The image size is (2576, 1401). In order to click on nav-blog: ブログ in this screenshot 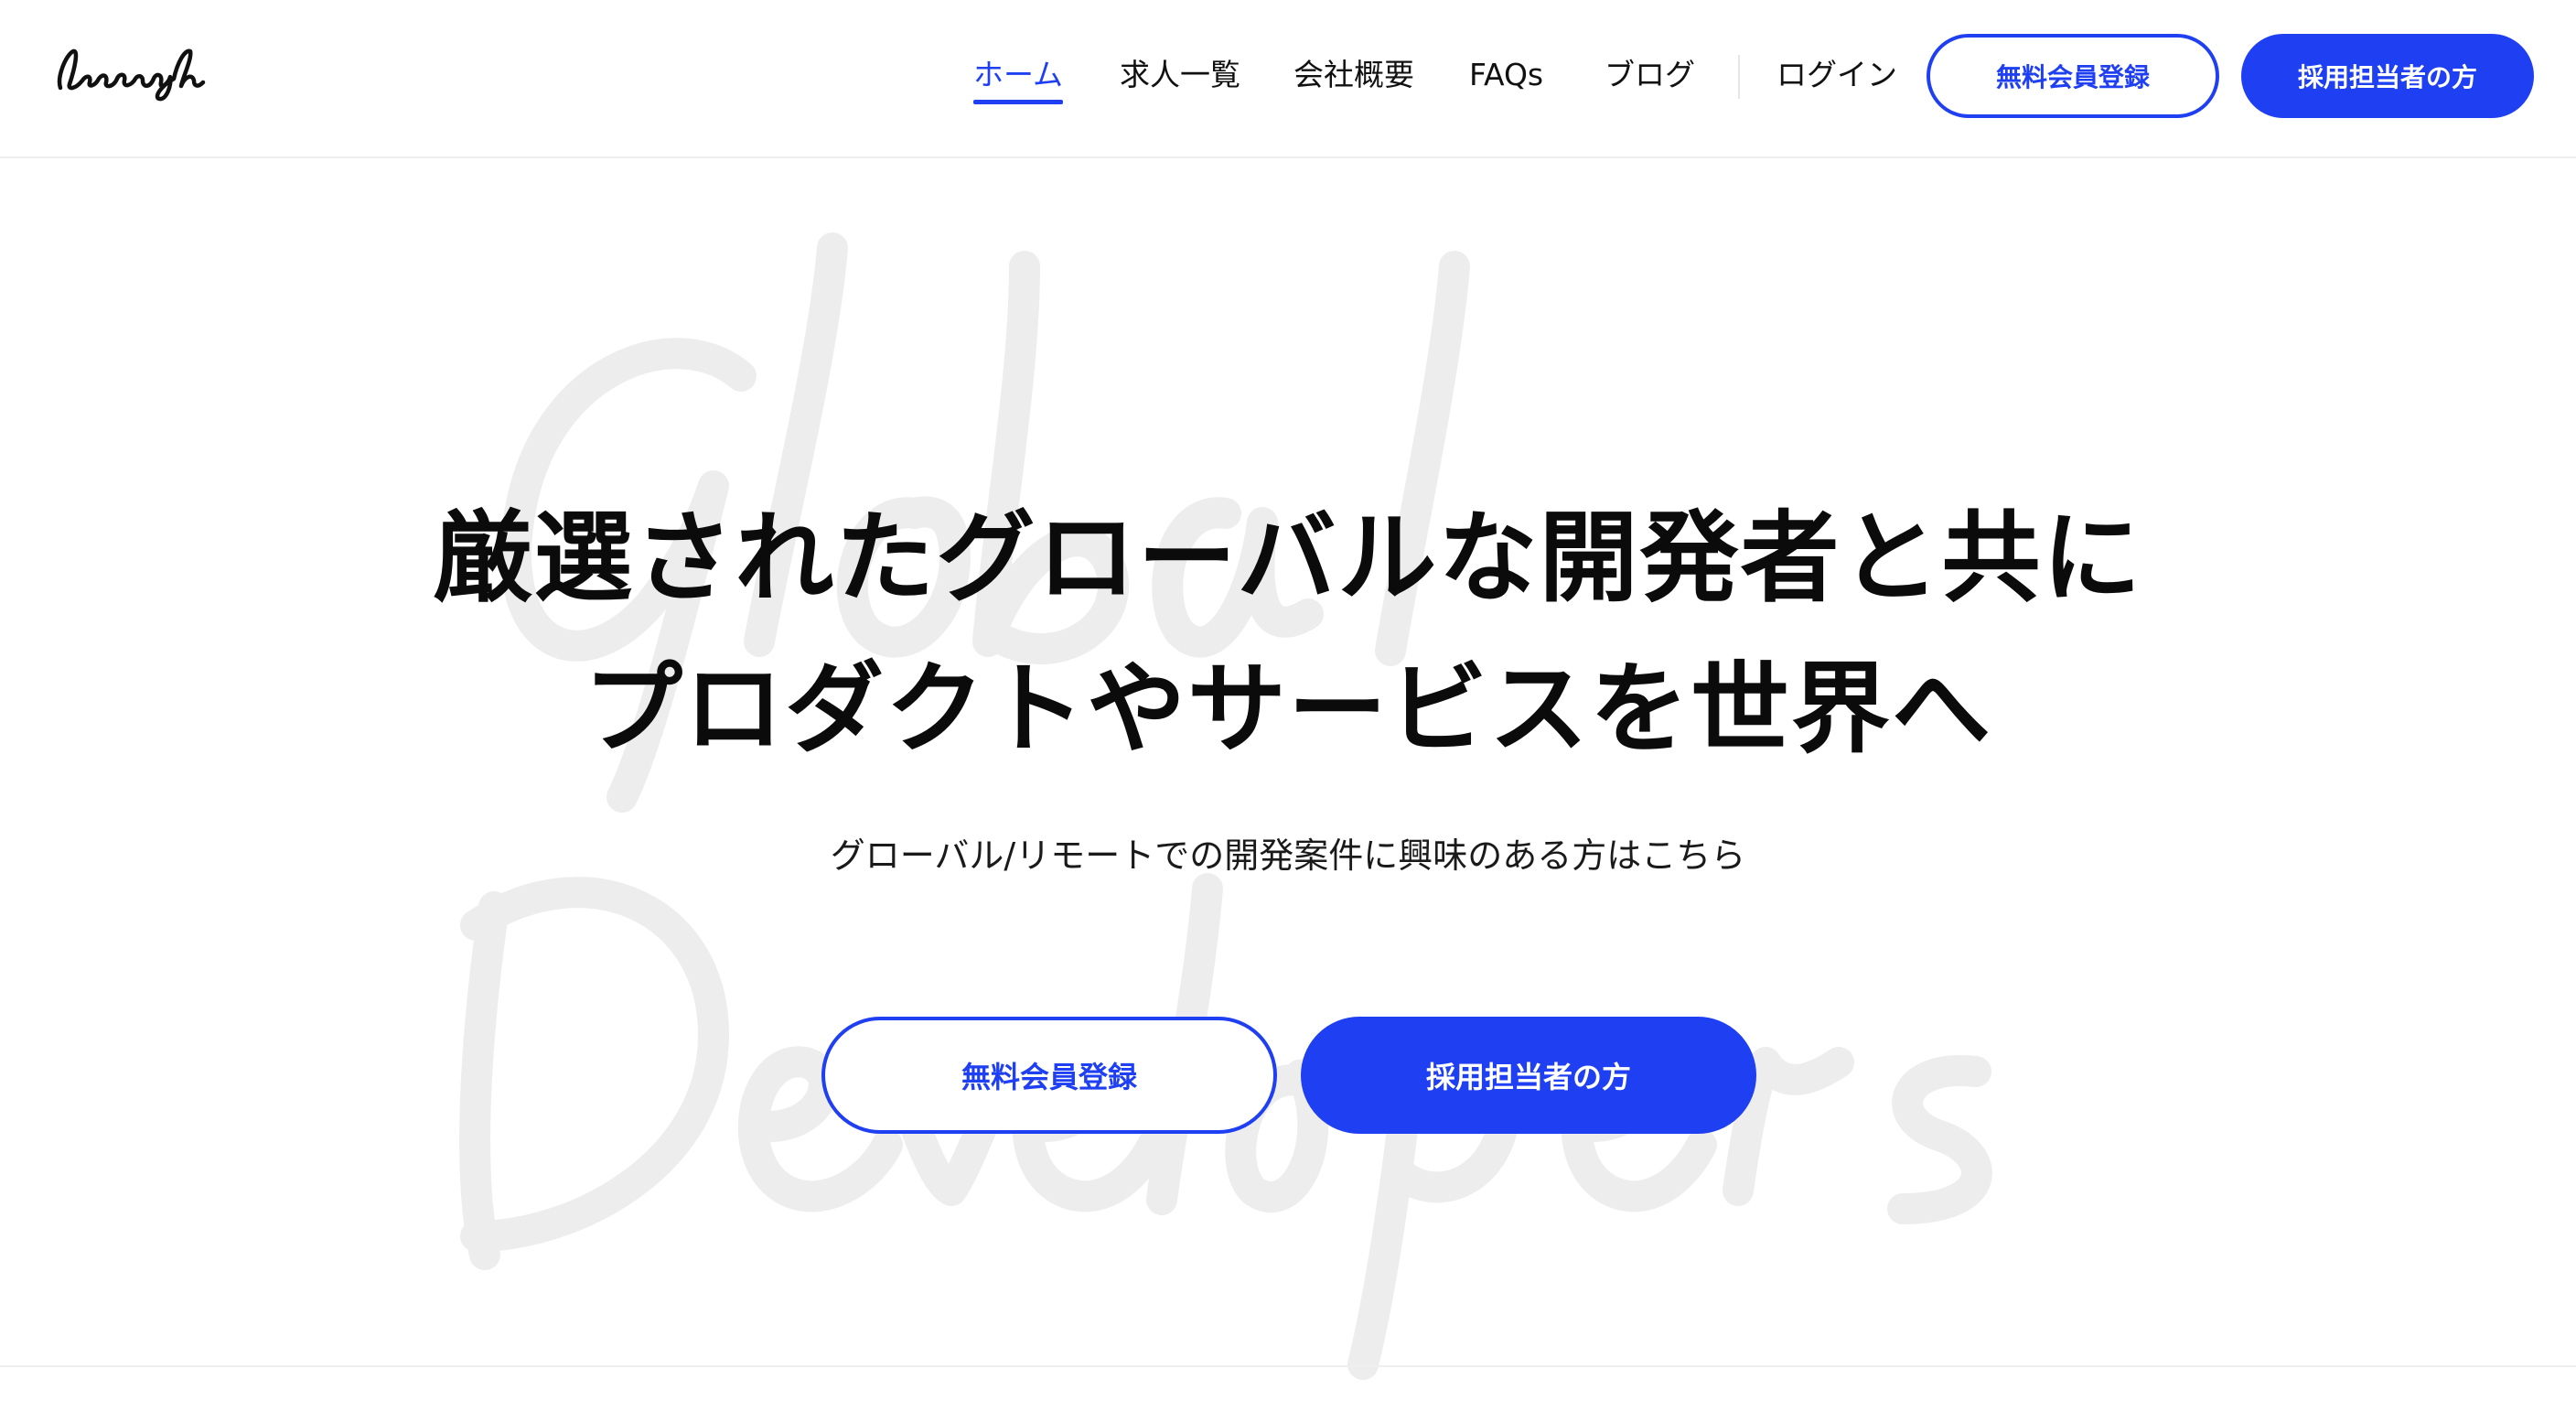, I will do `click(1650, 75)`.